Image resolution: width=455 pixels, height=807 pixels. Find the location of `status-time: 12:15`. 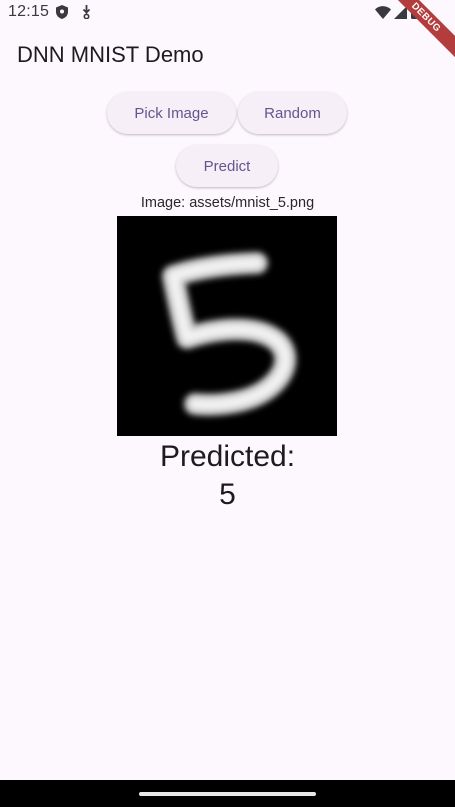

status-time: 12:15 is located at coordinates (29, 11).